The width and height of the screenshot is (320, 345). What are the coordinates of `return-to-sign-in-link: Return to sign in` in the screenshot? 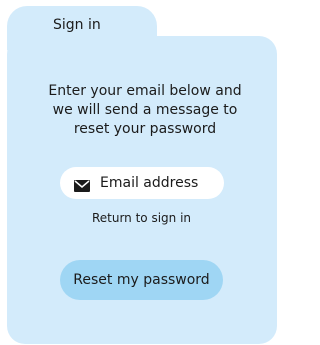 It's located at (141, 218).